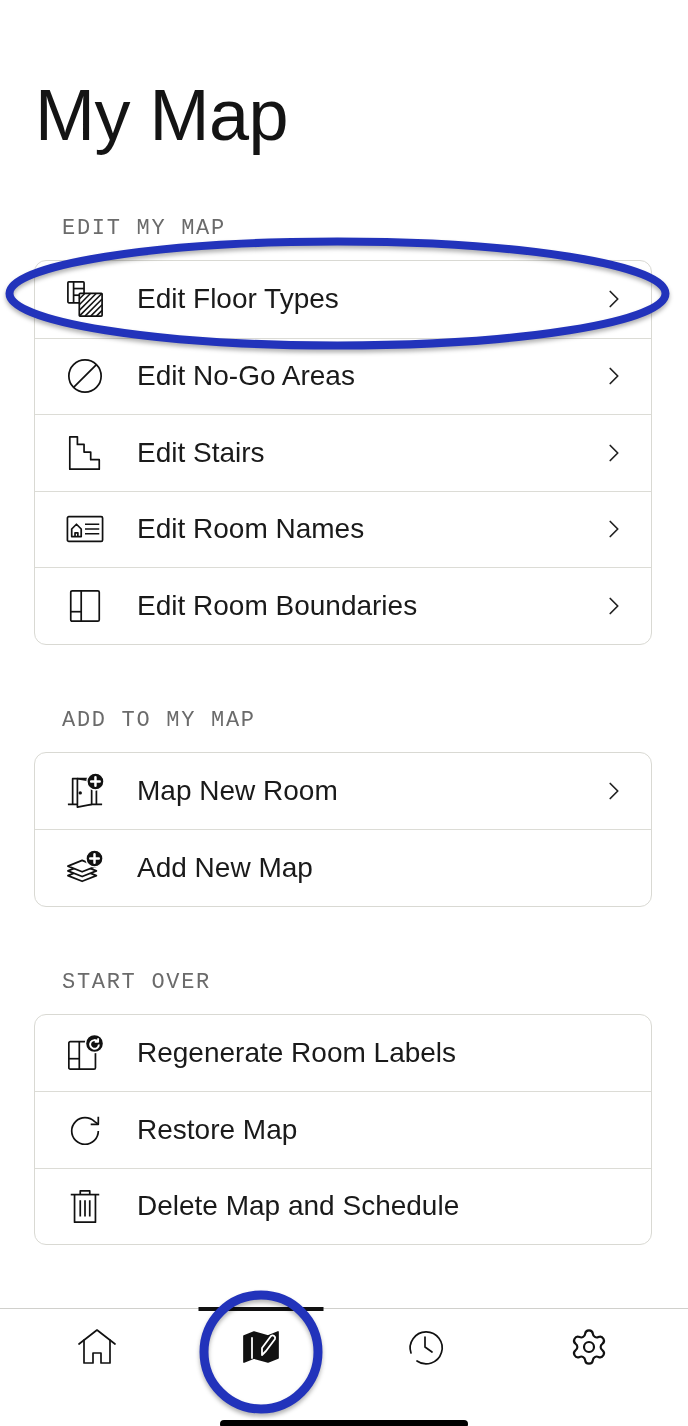  What do you see at coordinates (144, 229) in the screenshot?
I see `section-header: EDIT MY MAP` at bounding box center [144, 229].